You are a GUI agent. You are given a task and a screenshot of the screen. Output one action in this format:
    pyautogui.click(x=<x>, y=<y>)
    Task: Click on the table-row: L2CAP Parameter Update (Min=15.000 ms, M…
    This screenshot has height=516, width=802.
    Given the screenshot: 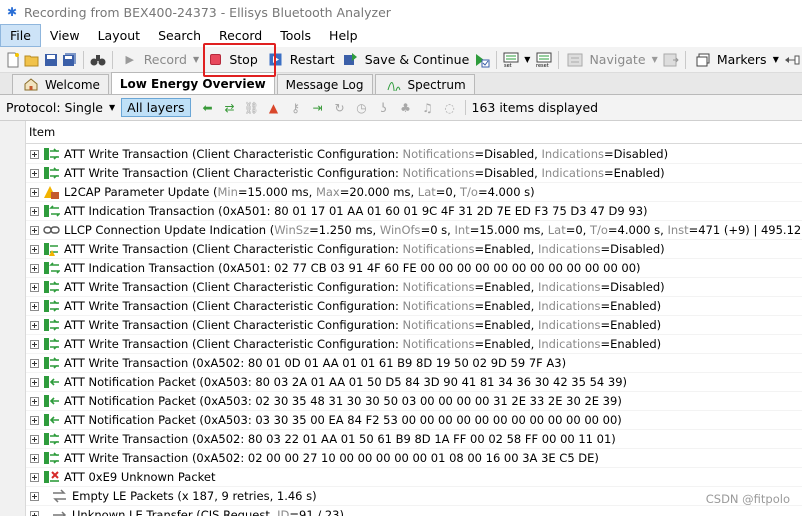 What is the action you would take?
    pyautogui.click(x=414, y=192)
    